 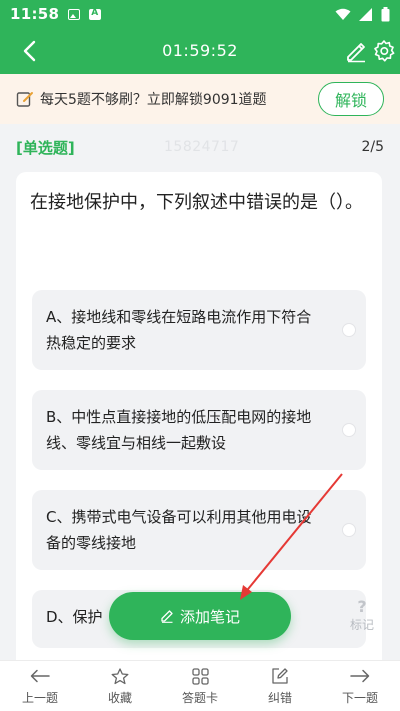 I want to click on pencil-icon, so click(x=356, y=53).